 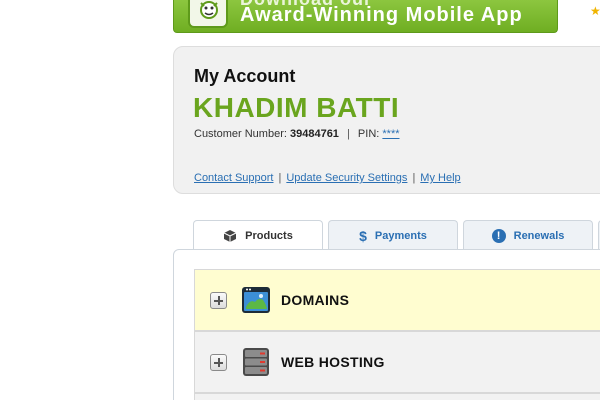 I want to click on product-row-domains: DOMAINS, so click(x=397, y=300).